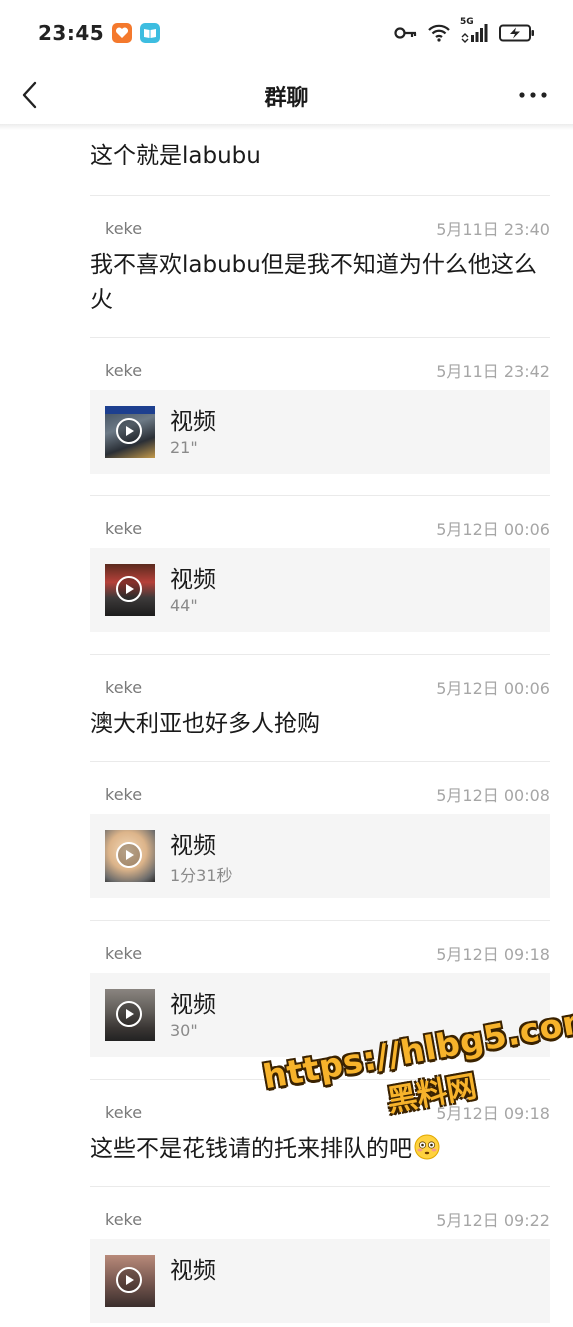  I want to click on video-card: 视频 1分31秒, so click(320, 856).